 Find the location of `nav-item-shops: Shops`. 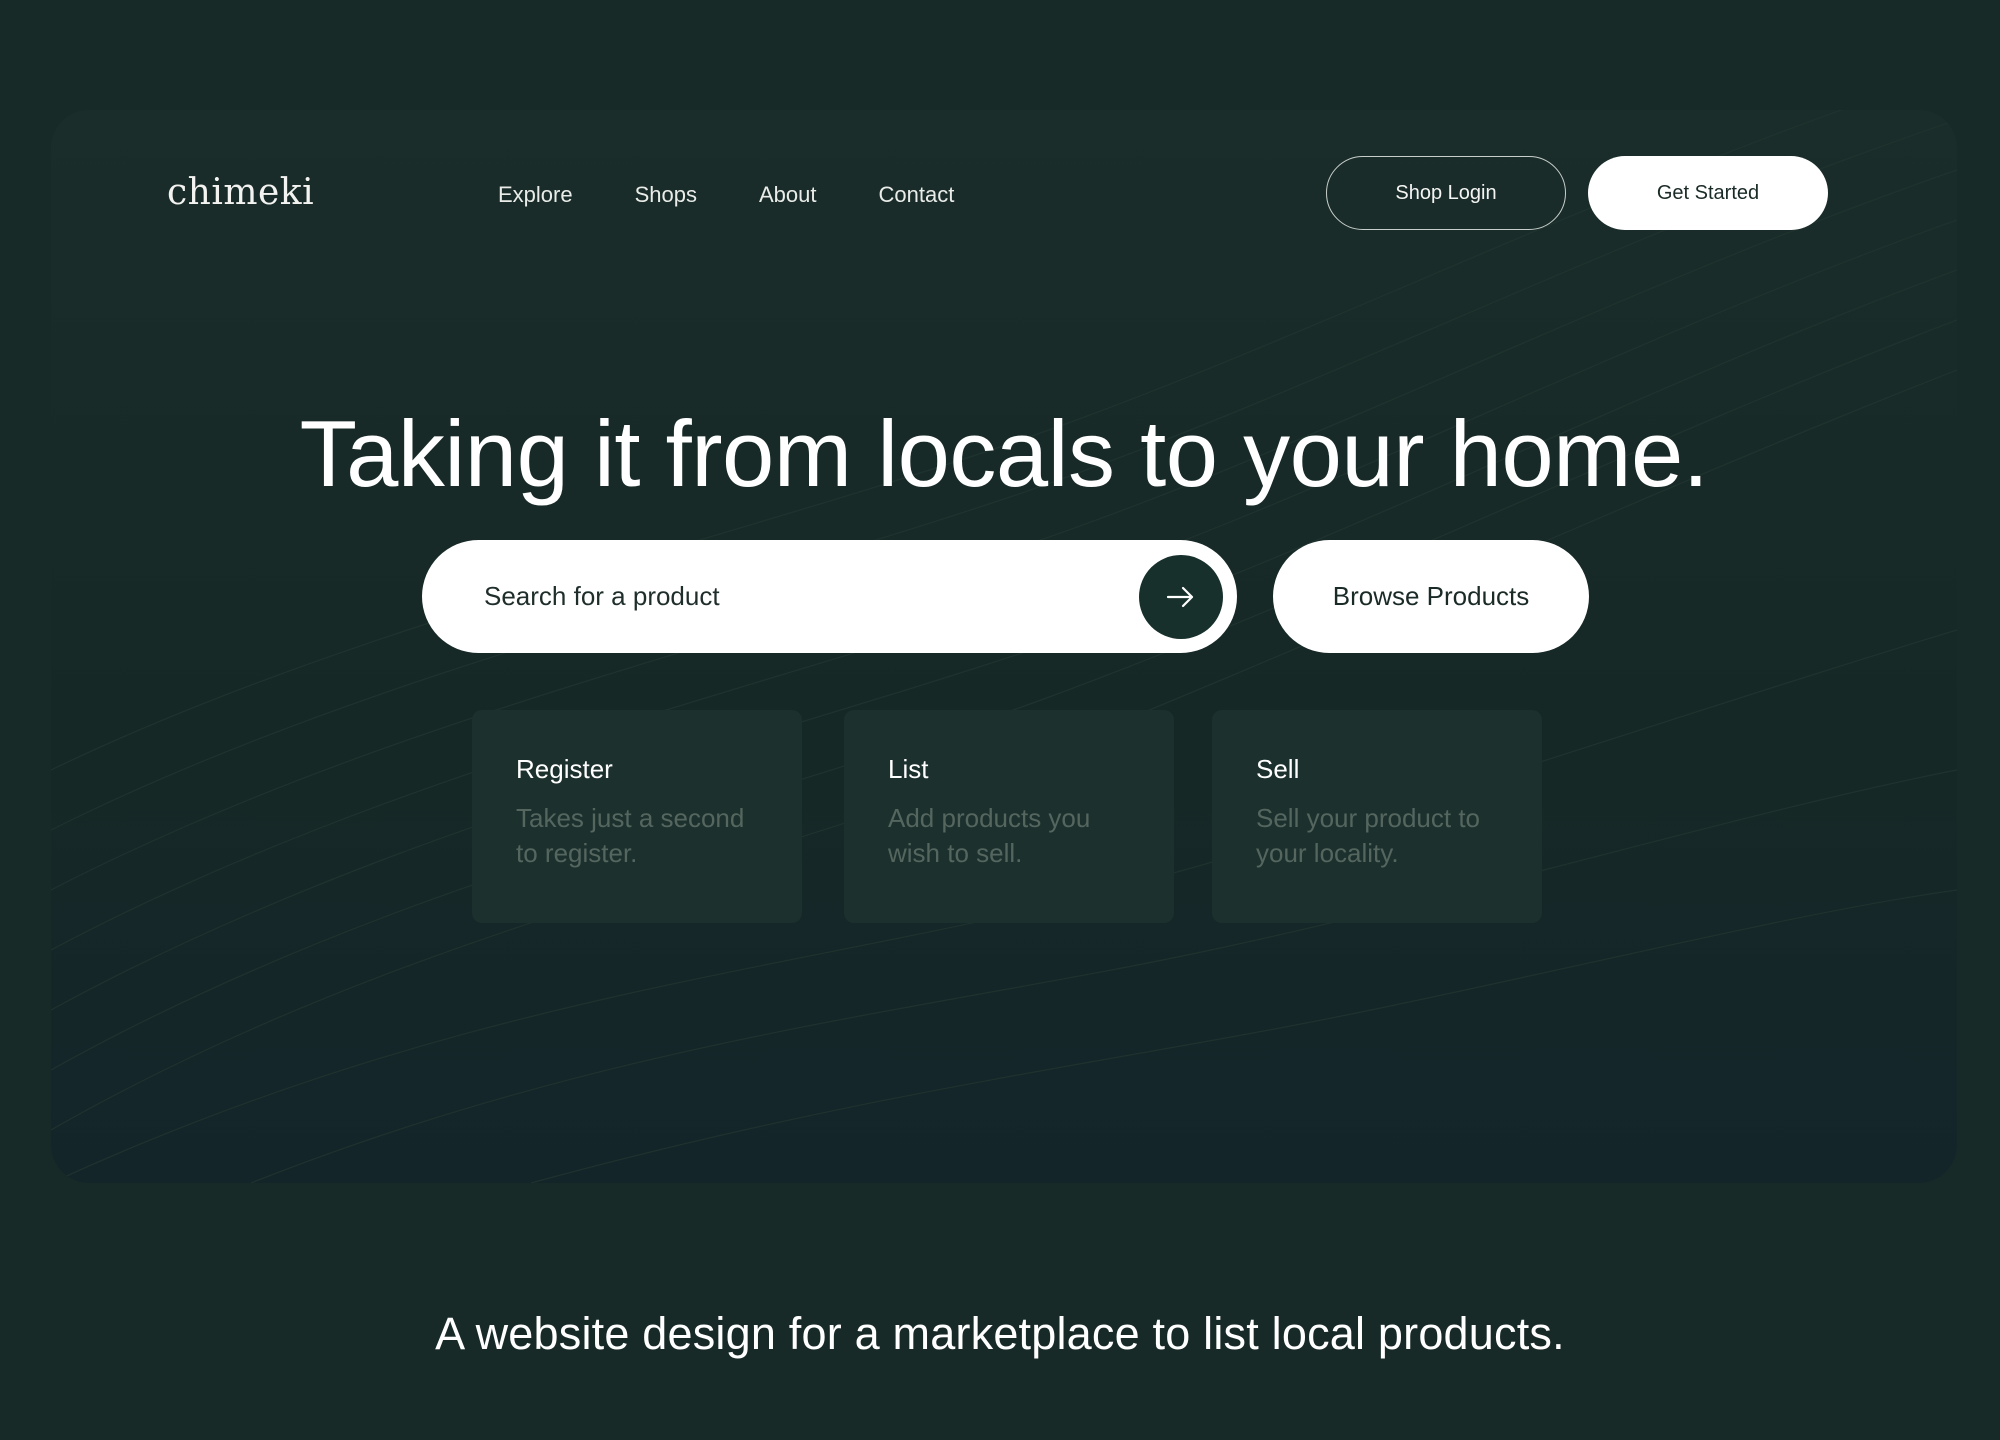

nav-item-shops: Shops is located at coordinates (666, 195).